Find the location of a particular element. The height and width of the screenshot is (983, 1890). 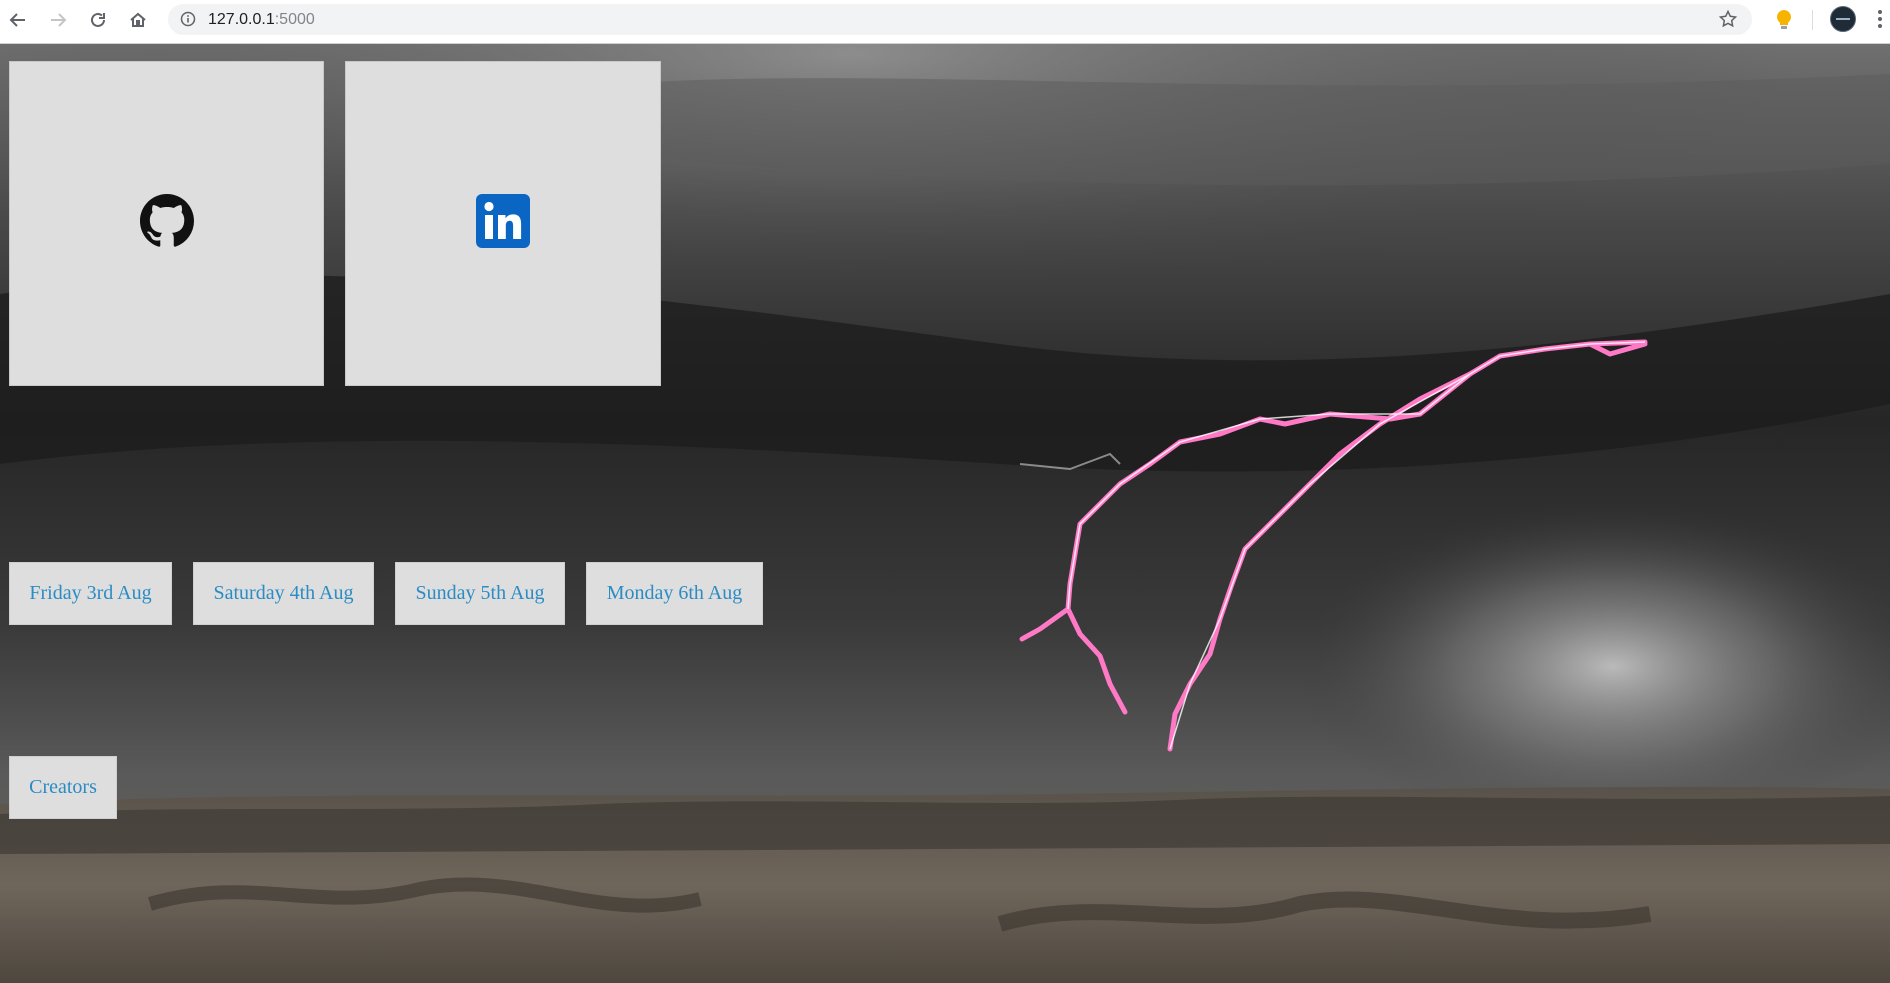

lightbulb-extension-icon is located at coordinates (1784, 22).